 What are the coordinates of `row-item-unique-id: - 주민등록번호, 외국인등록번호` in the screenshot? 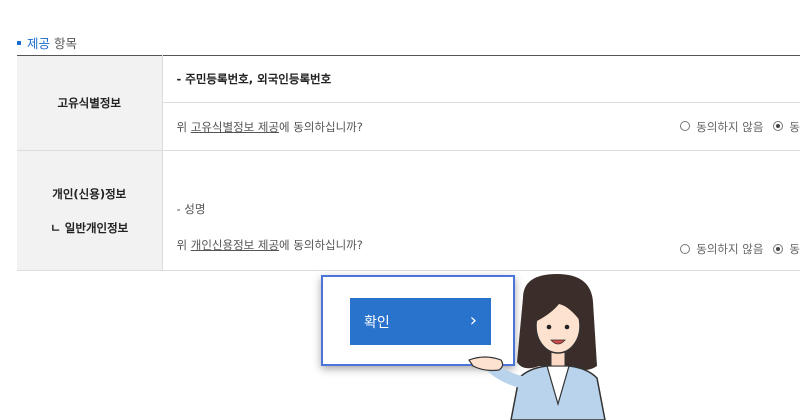 It's located at (481, 79).